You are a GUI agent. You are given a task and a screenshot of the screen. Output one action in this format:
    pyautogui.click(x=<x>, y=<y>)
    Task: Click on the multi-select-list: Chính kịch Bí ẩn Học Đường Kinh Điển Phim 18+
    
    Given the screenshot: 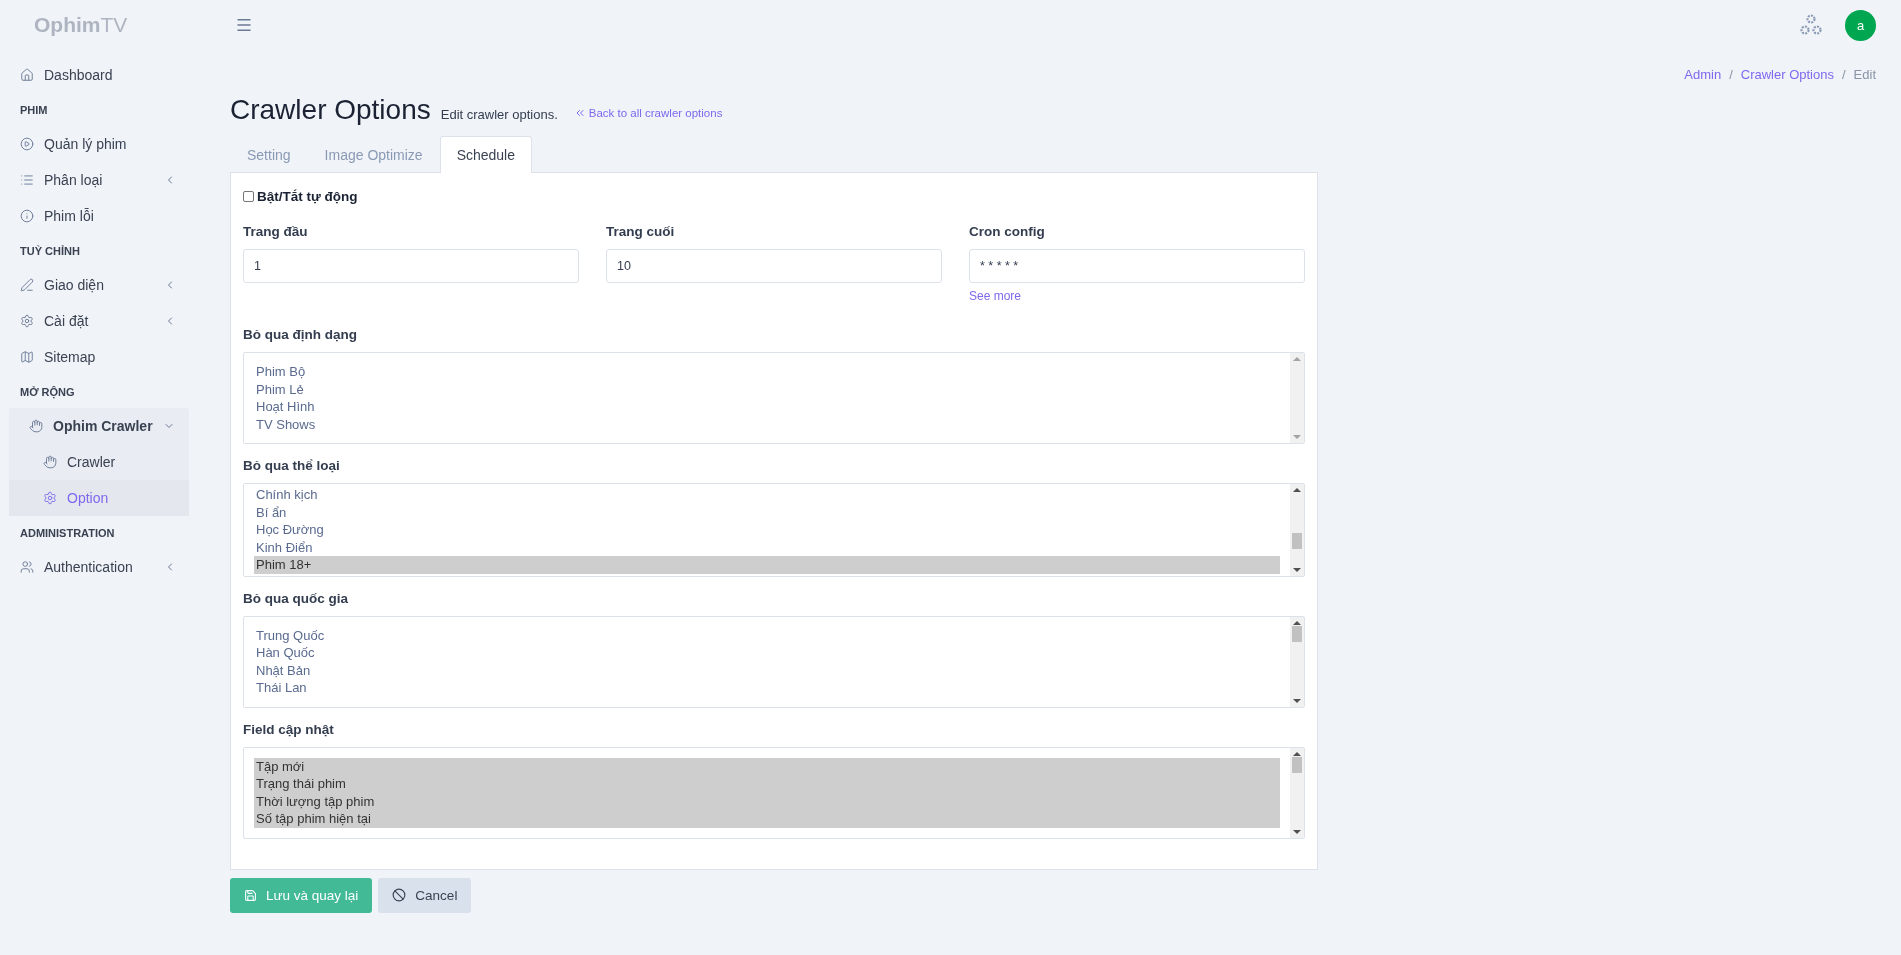 What is the action you would take?
    pyautogui.click(x=774, y=530)
    